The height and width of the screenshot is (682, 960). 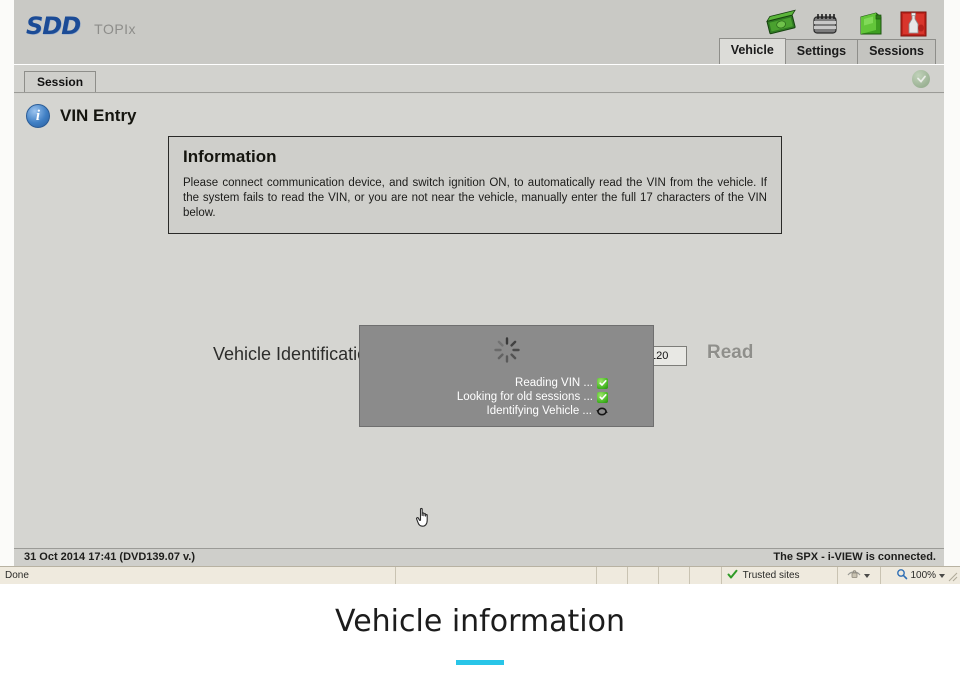 I want to click on session-strip-divider, so click(x=479, y=92).